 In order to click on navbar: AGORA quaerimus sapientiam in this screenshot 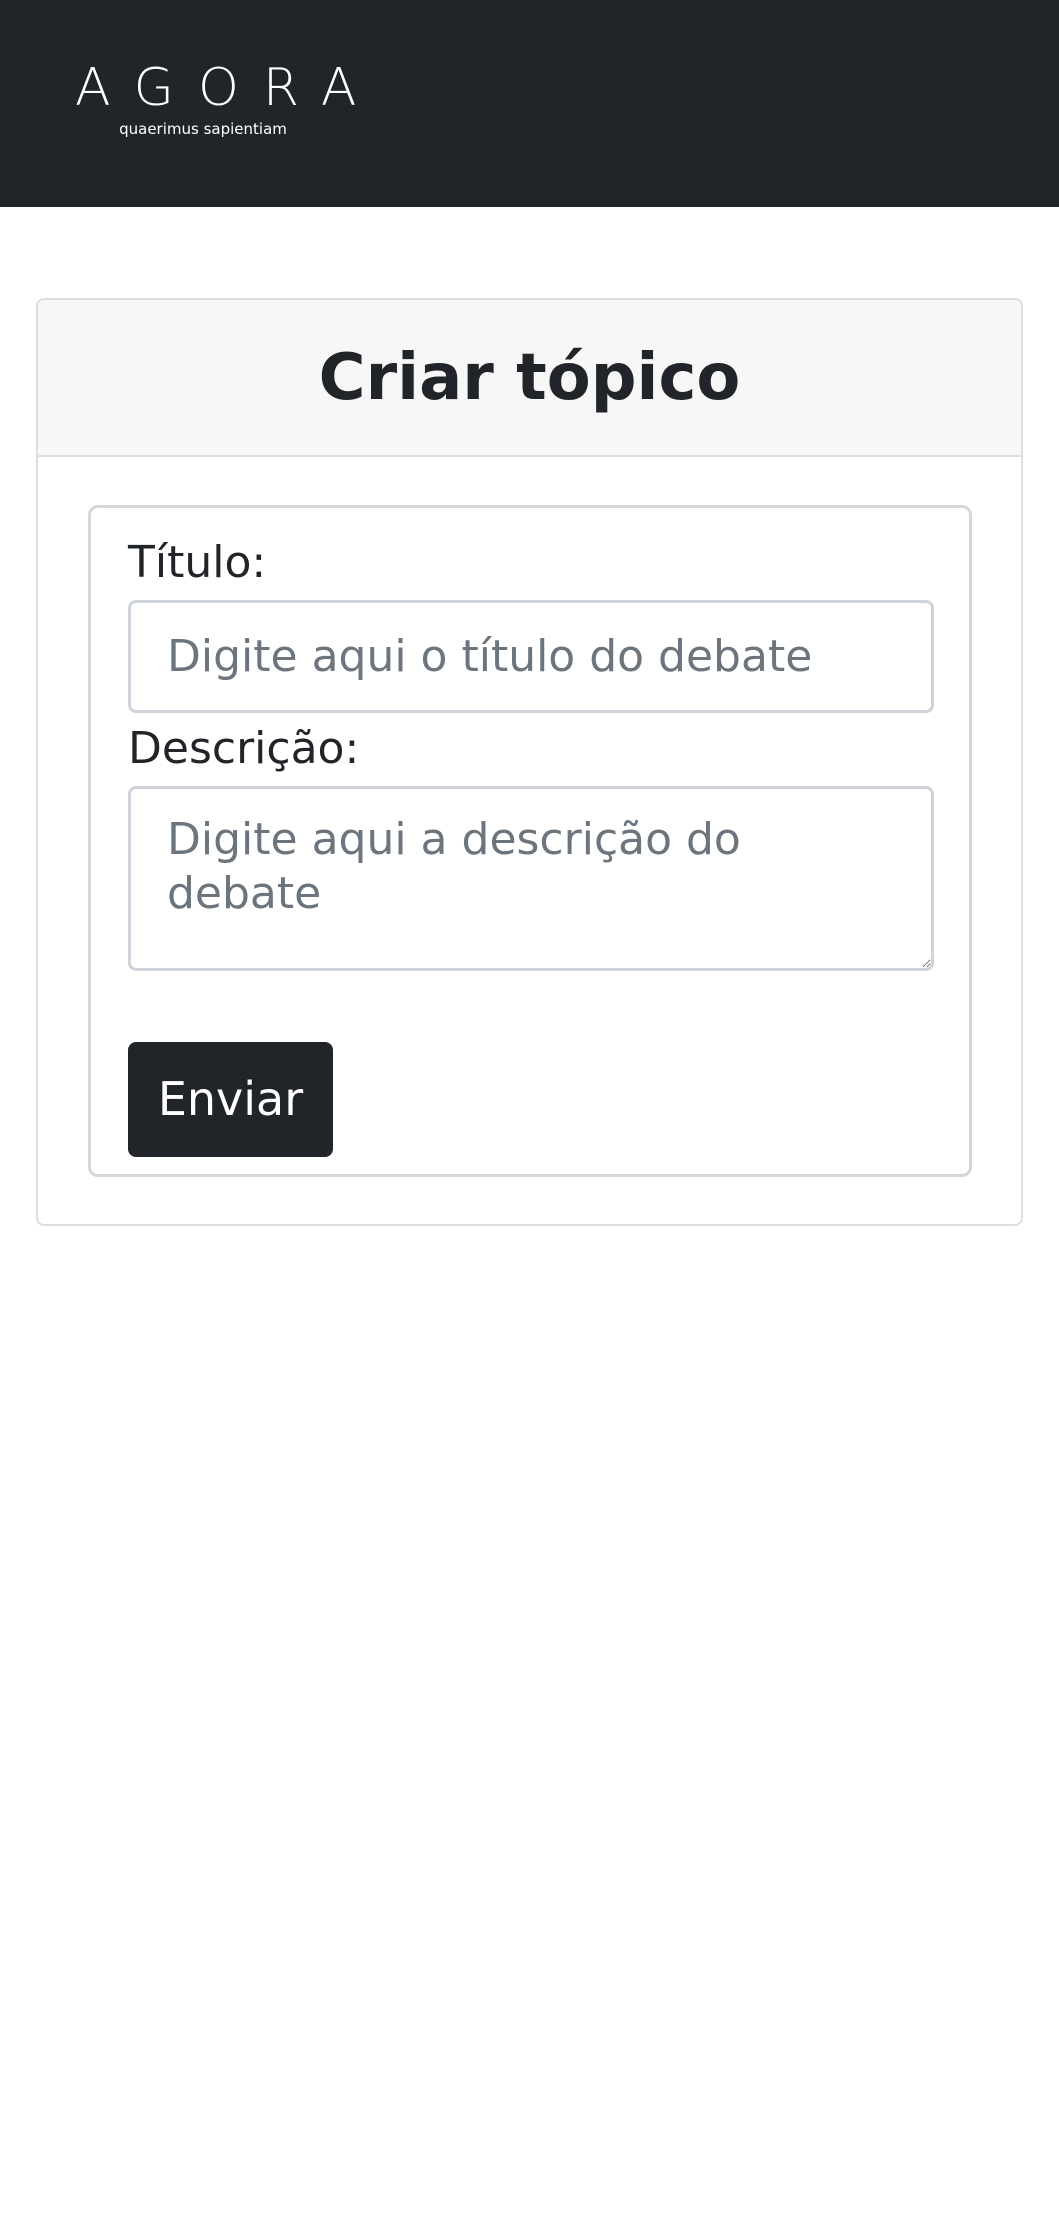, I will do `click(529, 103)`.